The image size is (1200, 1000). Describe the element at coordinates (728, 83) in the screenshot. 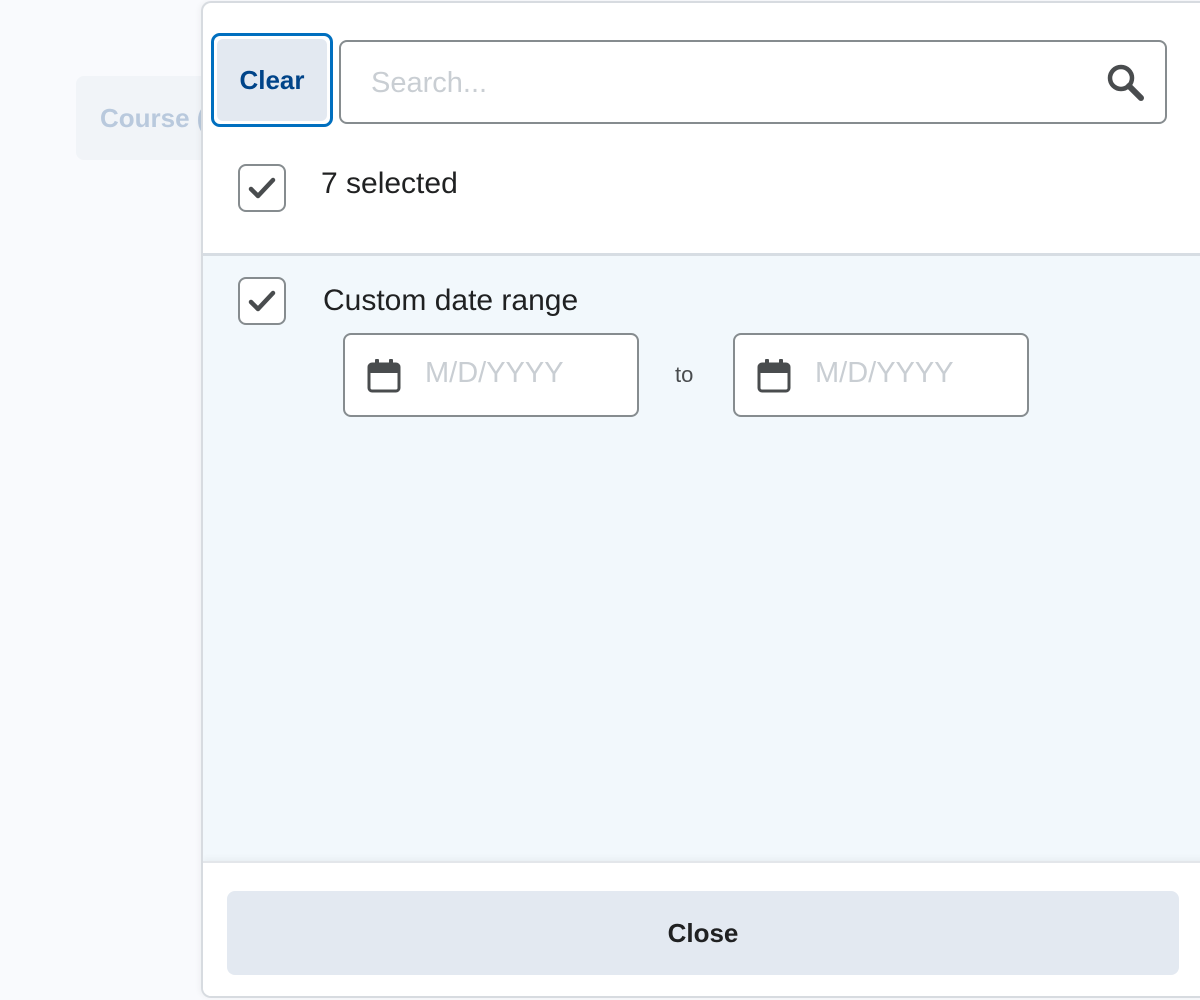

I see `search-input` at that location.